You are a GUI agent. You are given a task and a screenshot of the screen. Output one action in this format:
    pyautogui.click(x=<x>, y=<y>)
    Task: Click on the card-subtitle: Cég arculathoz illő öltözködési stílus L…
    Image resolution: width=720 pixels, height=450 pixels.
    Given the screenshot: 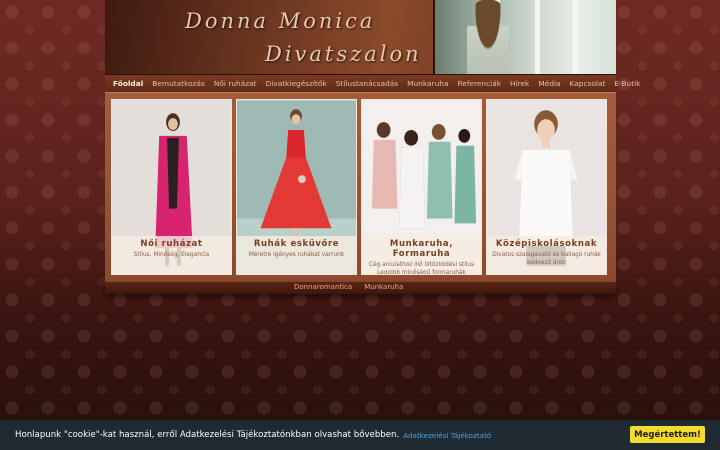 What is the action you would take?
    pyautogui.click(x=421, y=268)
    